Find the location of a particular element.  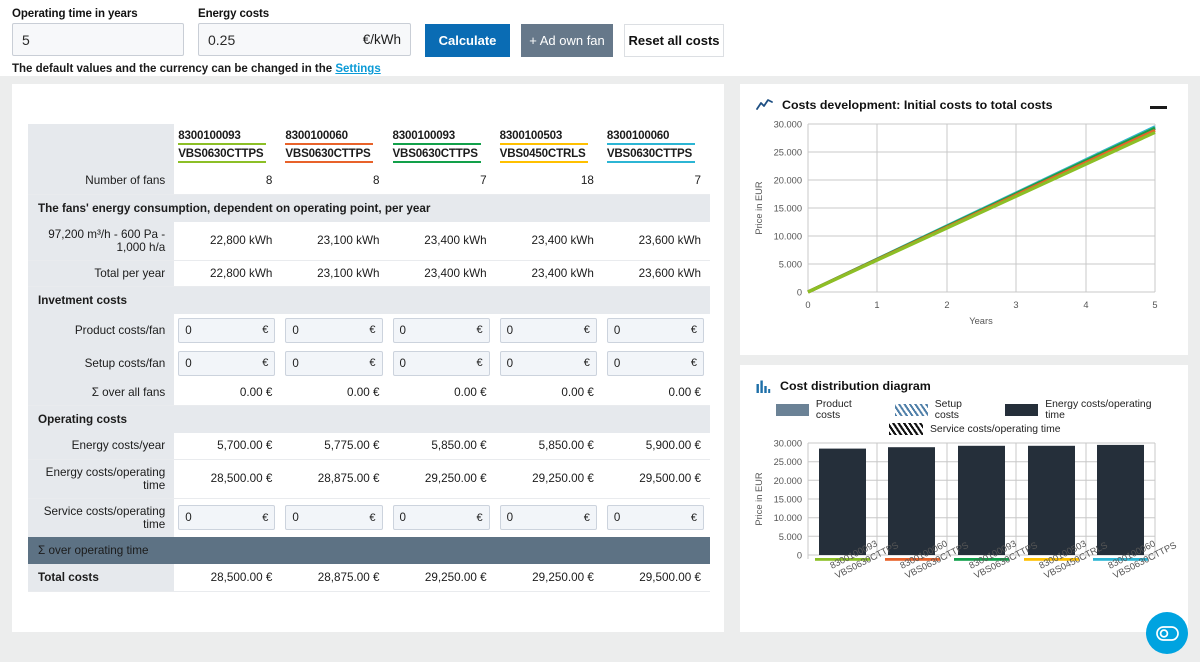

setup-costs-cell-1: 0 € is located at coordinates (334, 363).